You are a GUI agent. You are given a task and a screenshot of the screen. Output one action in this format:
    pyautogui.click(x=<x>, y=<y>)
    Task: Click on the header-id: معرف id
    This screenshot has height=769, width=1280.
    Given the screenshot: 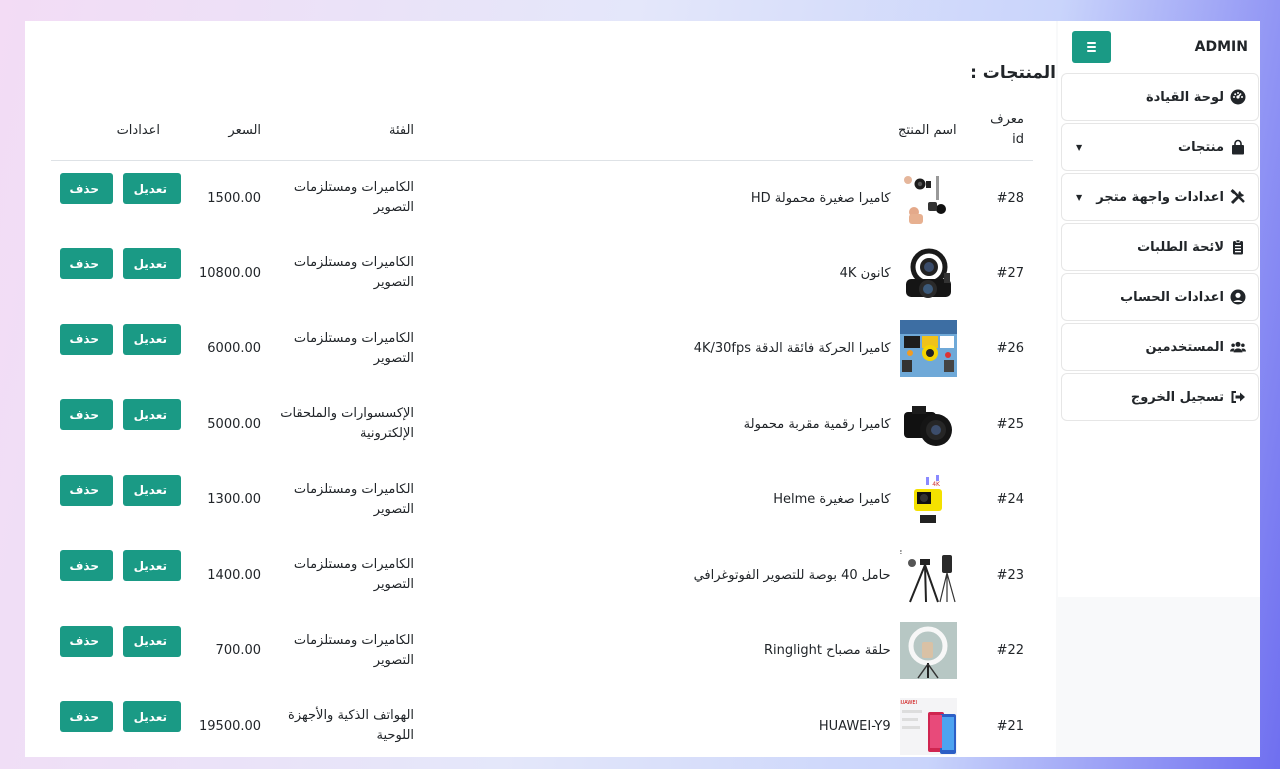 What is the action you would take?
    pyautogui.click(x=999, y=131)
    